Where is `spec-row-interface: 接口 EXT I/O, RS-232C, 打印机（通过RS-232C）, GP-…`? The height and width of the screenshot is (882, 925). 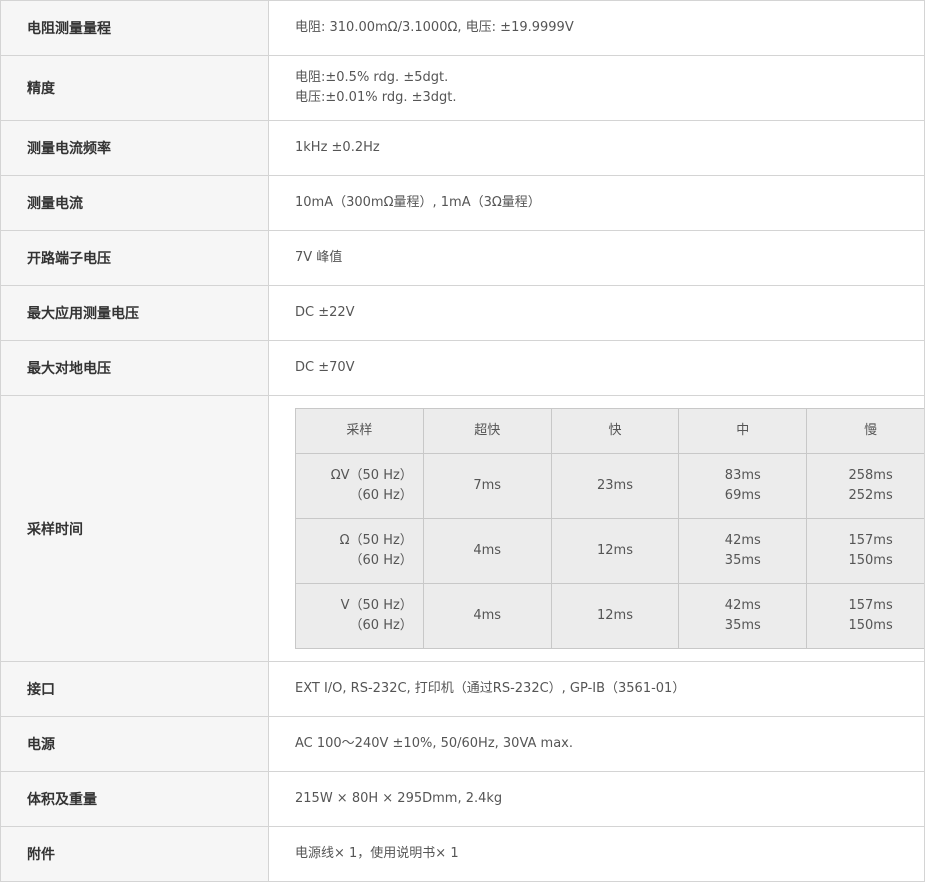 spec-row-interface: 接口 EXT I/O, RS-232C, 打印机（通过RS-232C）, GP-… is located at coordinates (463, 689).